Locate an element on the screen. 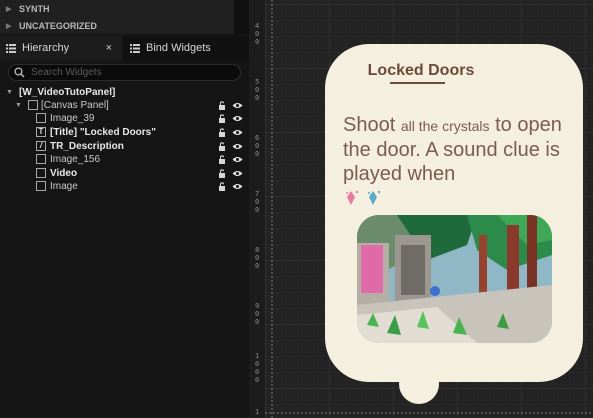  tree-label: TR_Description is located at coordinates (87, 146).